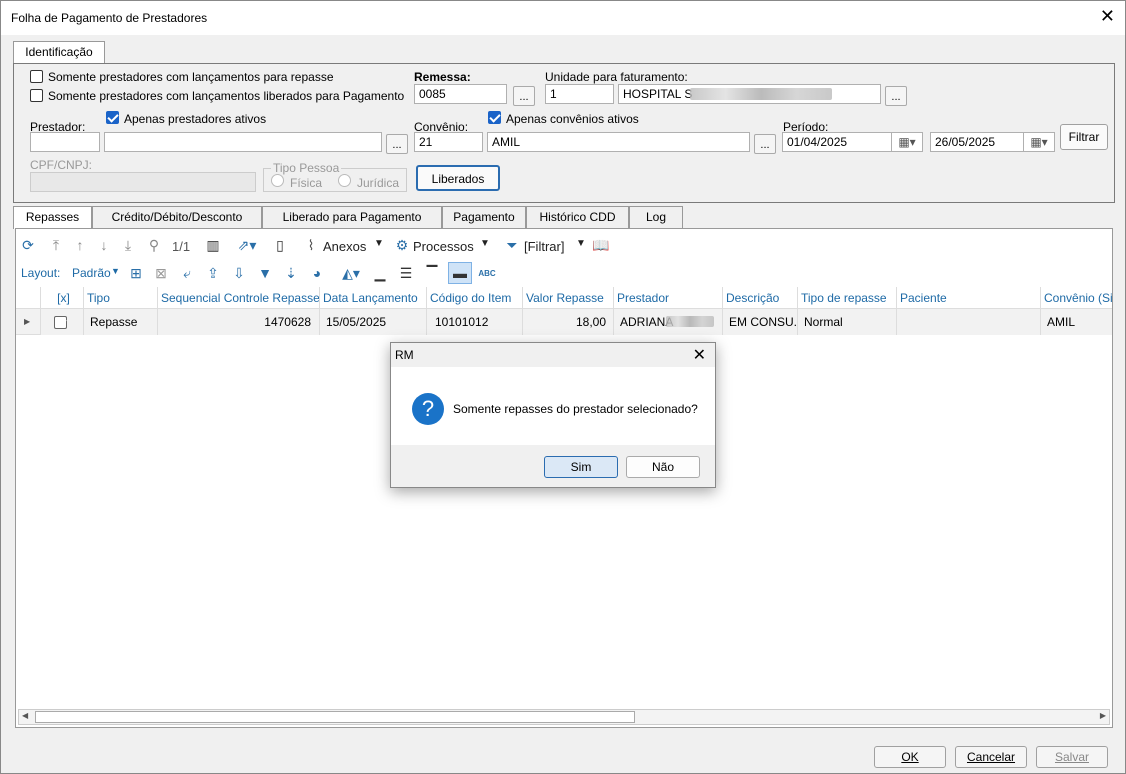  Describe the element at coordinates (344, 180) in the screenshot. I see `radio-juridica` at that location.